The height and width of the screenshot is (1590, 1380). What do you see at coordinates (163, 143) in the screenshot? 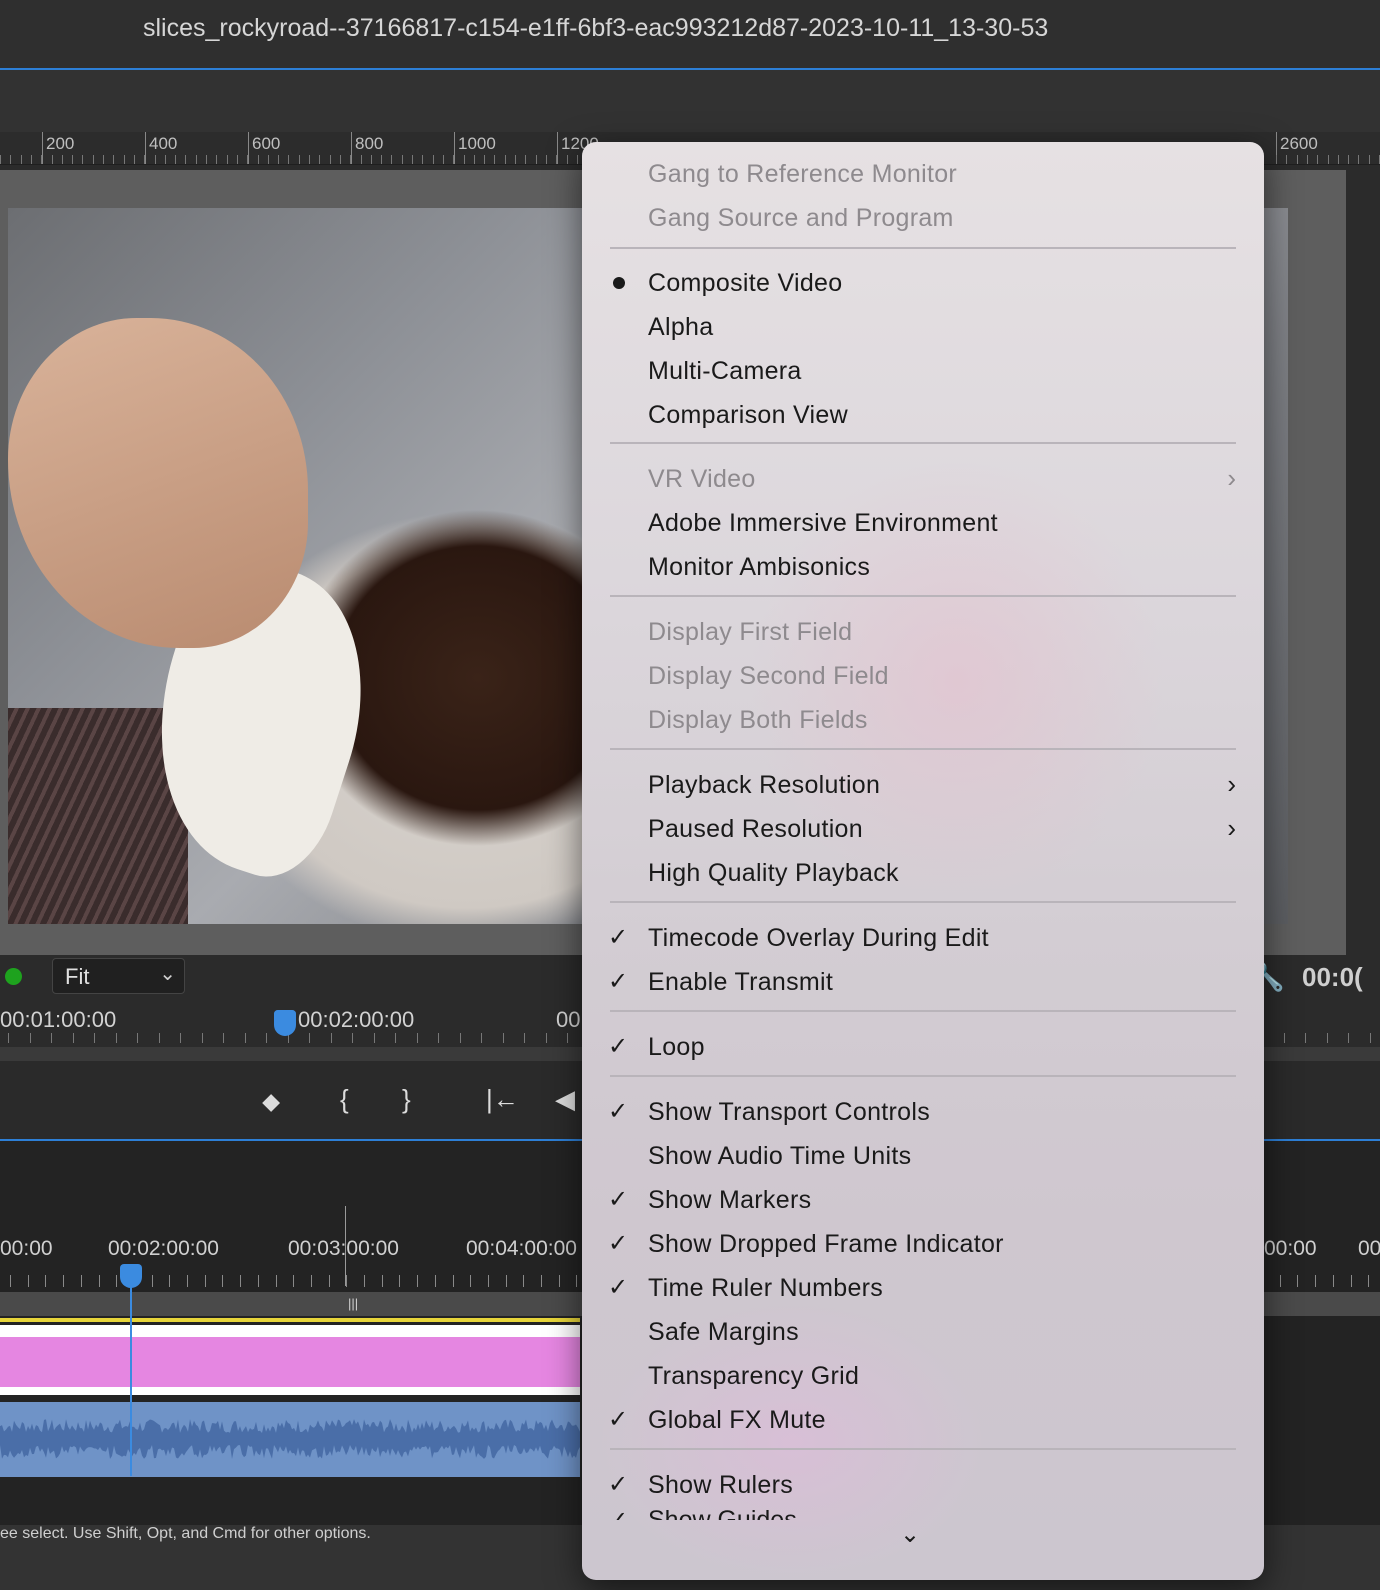
I see `ruler-label: 400` at bounding box center [163, 143].